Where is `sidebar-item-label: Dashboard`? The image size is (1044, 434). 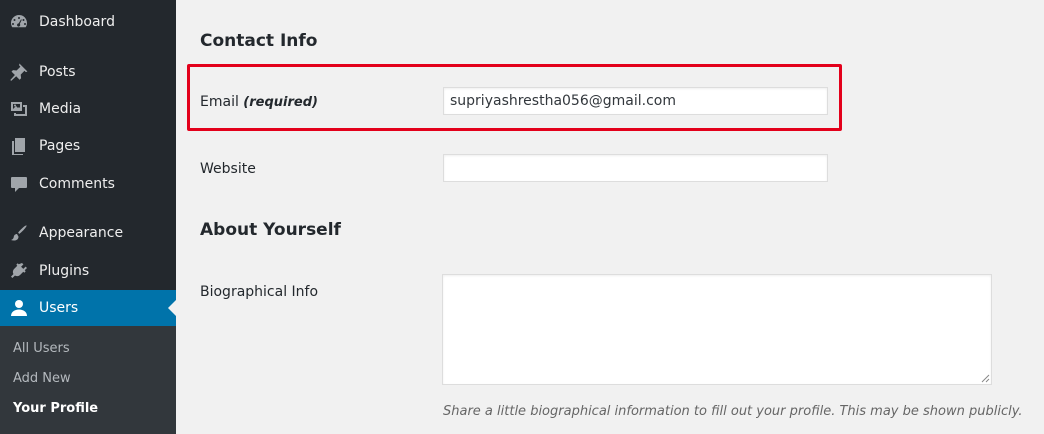
sidebar-item-label: Dashboard is located at coordinates (77, 22).